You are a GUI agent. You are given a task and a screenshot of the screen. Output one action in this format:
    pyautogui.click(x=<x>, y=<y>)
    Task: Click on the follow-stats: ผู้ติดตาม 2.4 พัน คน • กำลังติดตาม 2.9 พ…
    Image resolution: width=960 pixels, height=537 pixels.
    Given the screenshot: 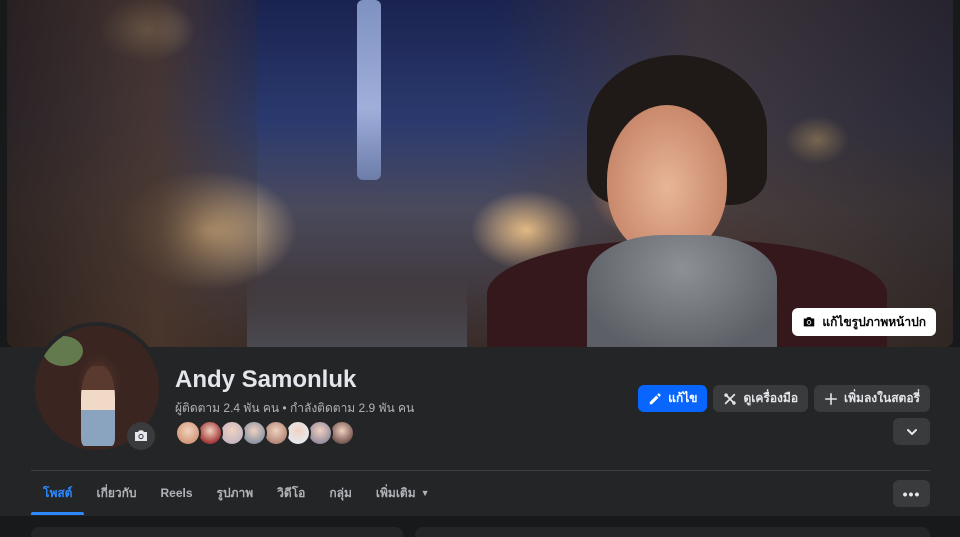 What is the action you would take?
    pyautogui.click(x=294, y=408)
    